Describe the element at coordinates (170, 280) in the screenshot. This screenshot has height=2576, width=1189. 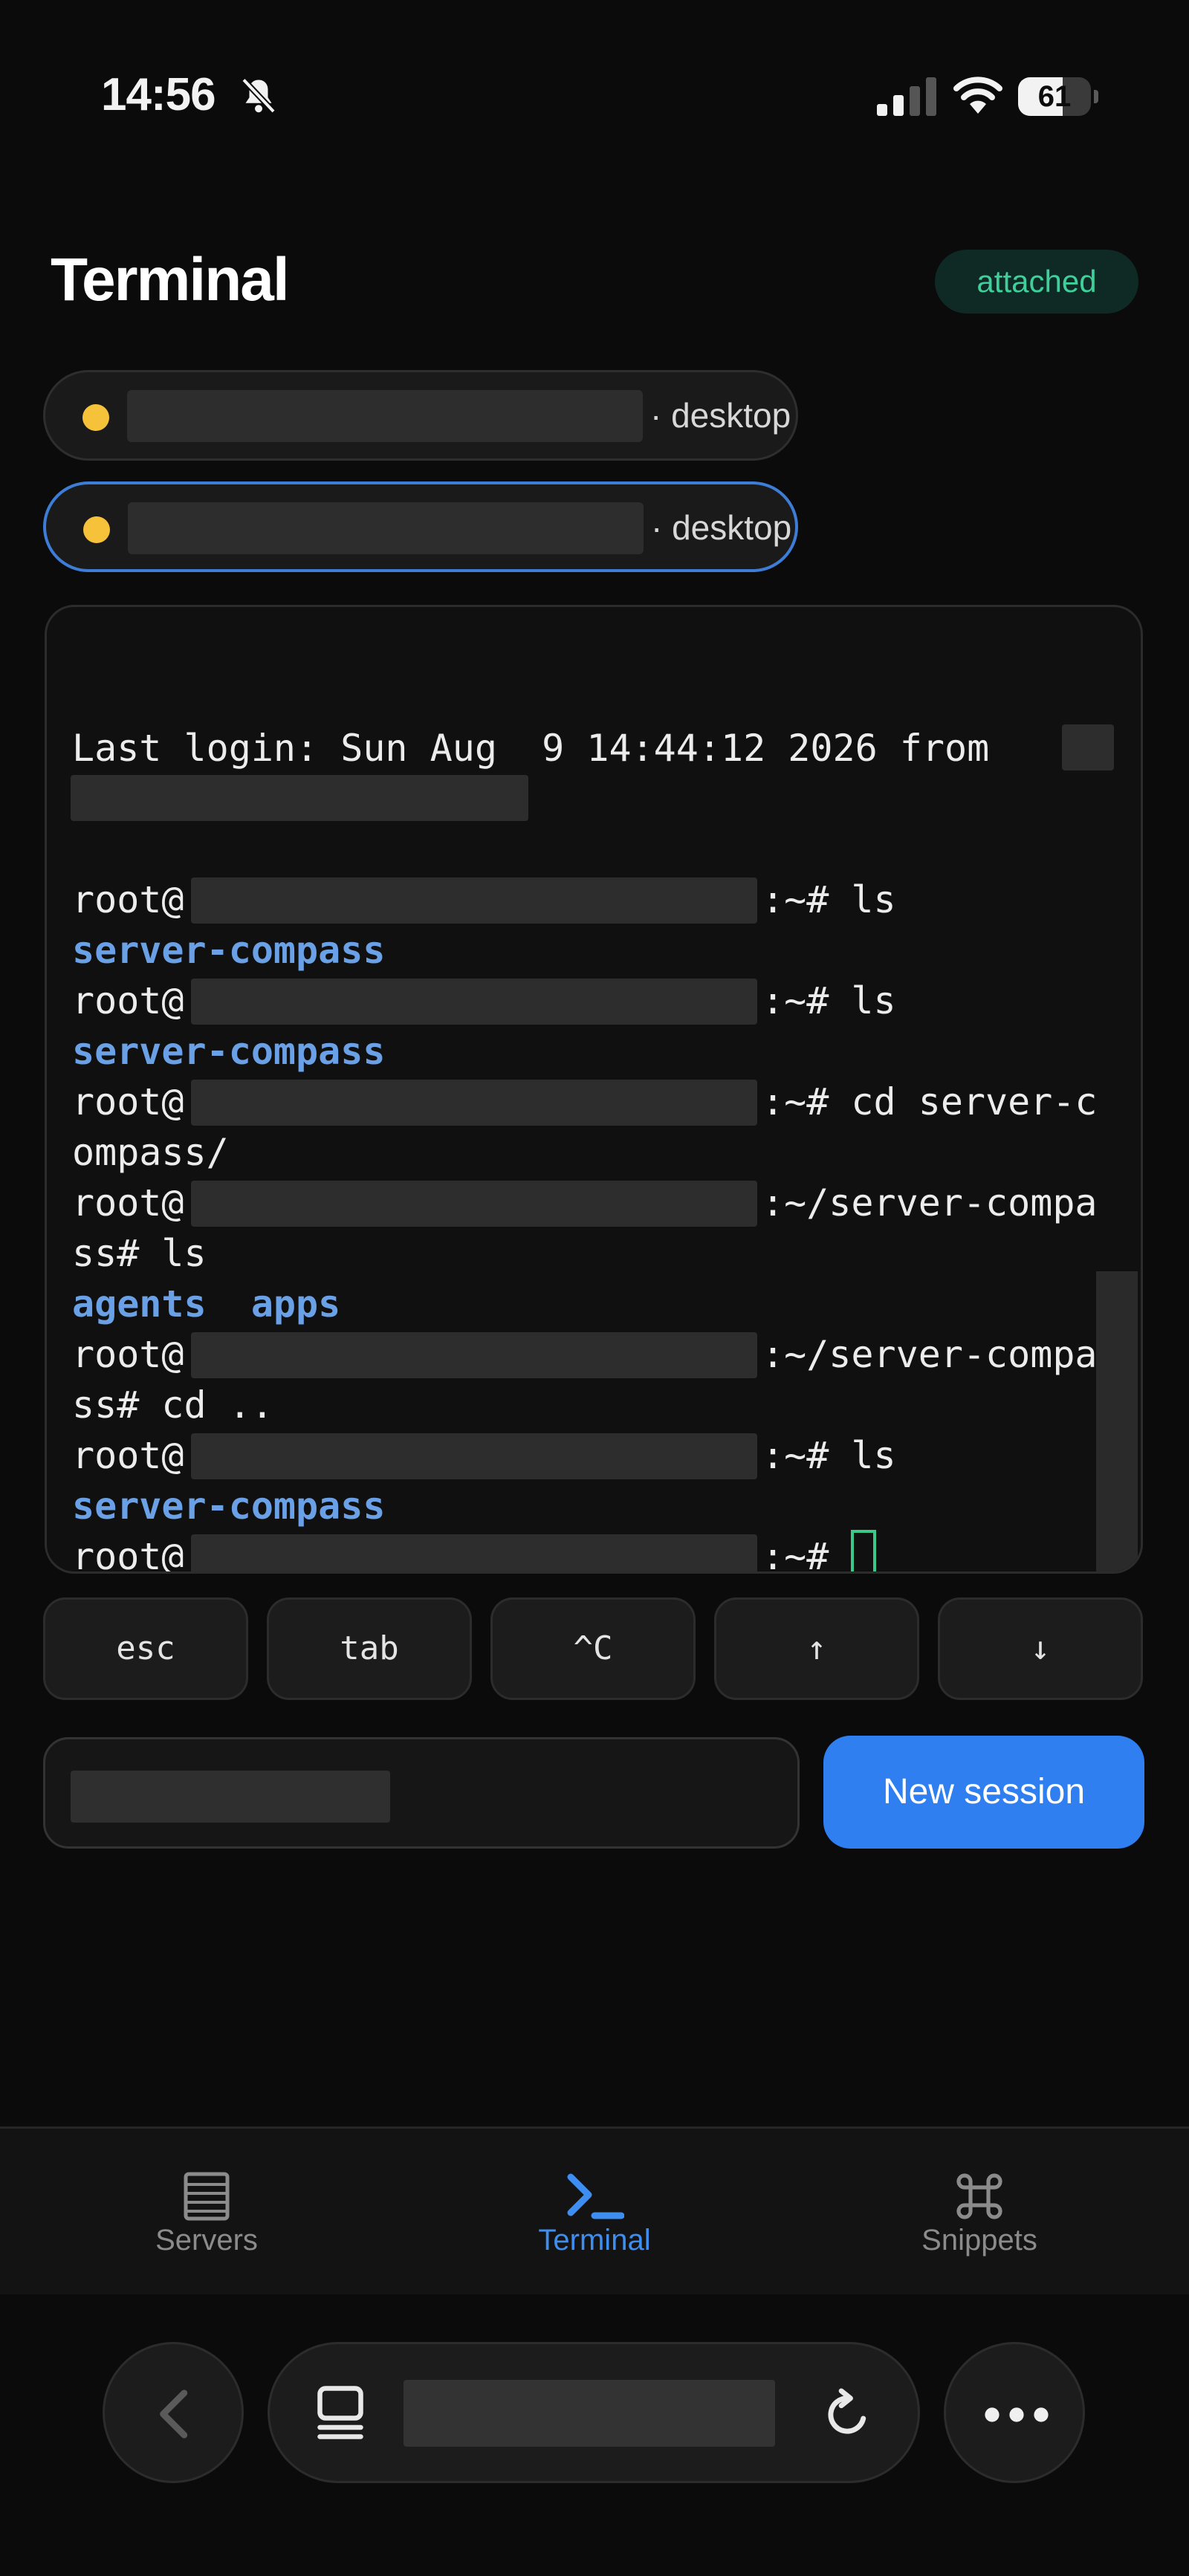
I see `page-title: Terminal` at that location.